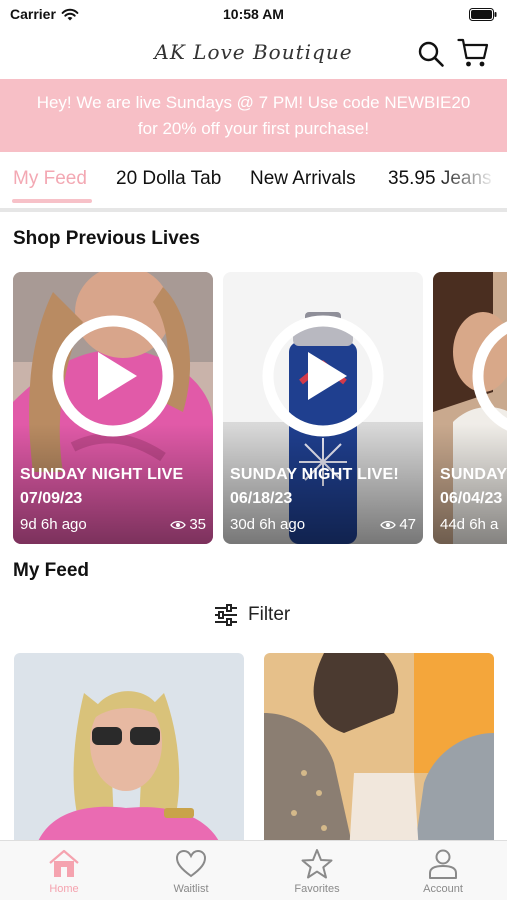 The image size is (507, 900). I want to click on tab-my-feed: My Feed, so click(50, 179).